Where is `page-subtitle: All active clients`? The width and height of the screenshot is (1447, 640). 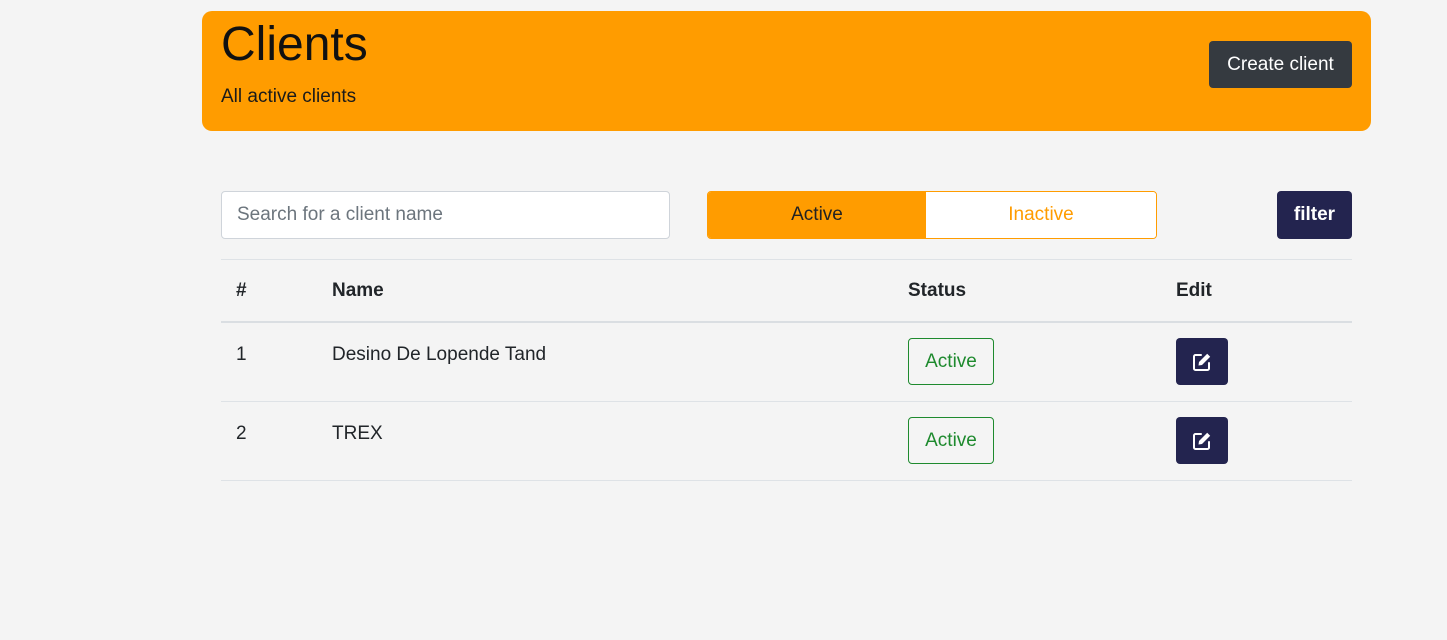
page-subtitle: All active clients is located at coordinates (289, 96).